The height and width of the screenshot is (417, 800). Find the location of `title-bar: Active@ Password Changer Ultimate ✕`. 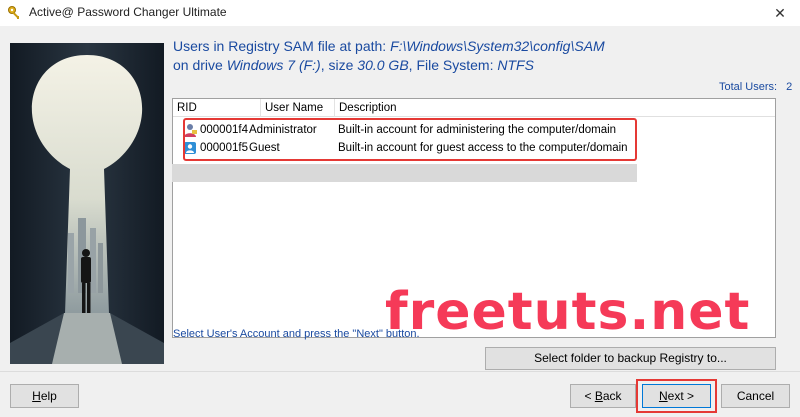

title-bar: Active@ Password Changer Ultimate ✕ is located at coordinates (400, 13).